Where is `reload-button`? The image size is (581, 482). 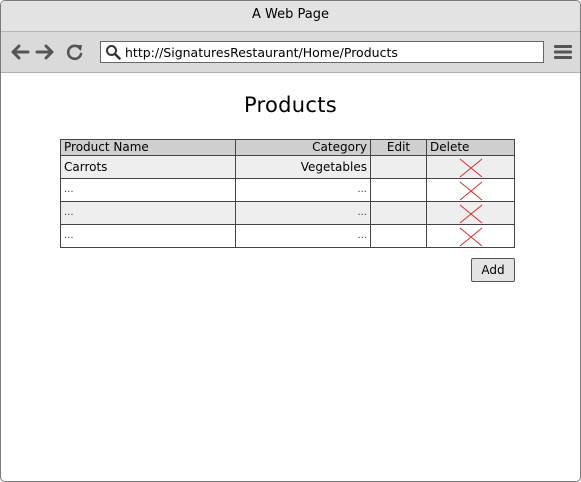 reload-button is located at coordinates (75, 52).